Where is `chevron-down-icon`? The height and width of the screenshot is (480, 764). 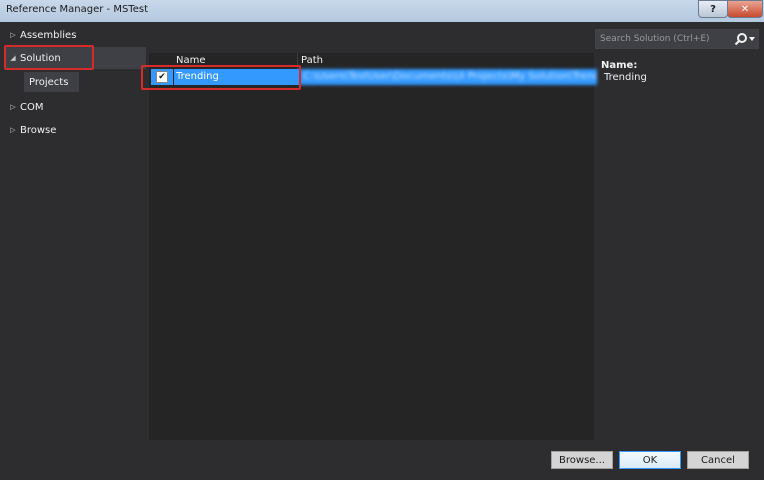 chevron-down-icon is located at coordinates (752, 39).